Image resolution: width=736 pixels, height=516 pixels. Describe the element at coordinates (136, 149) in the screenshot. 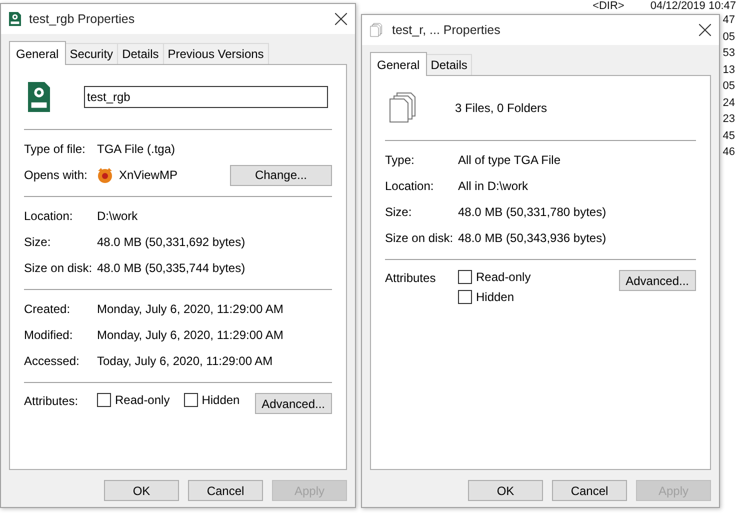

I see `field-value: TGA File (.tga)` at that location.